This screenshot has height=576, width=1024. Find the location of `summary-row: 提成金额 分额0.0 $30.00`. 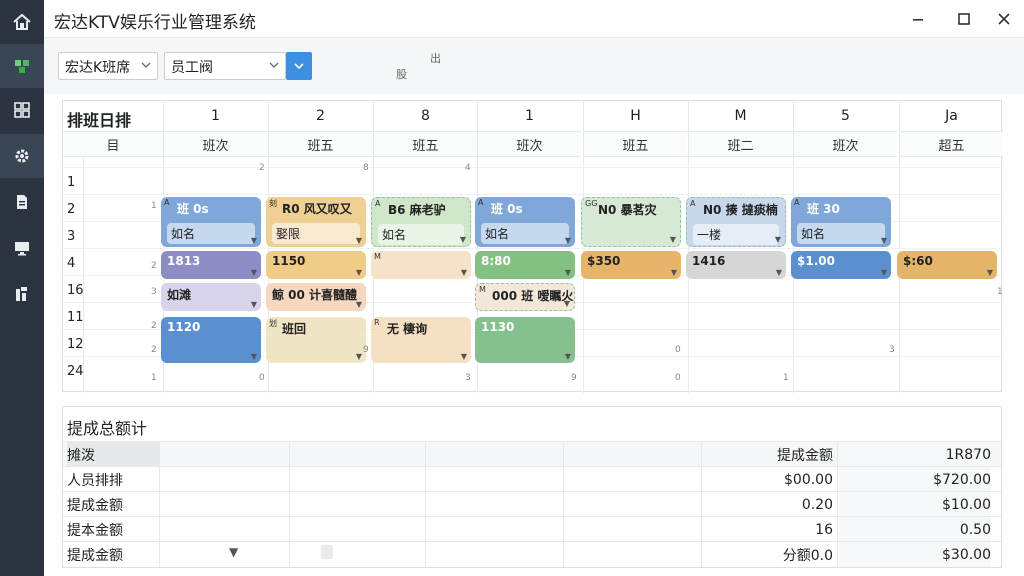

summary-row: 提成金额 分额0.0 $30.00 is located at coordinates (532, 554).